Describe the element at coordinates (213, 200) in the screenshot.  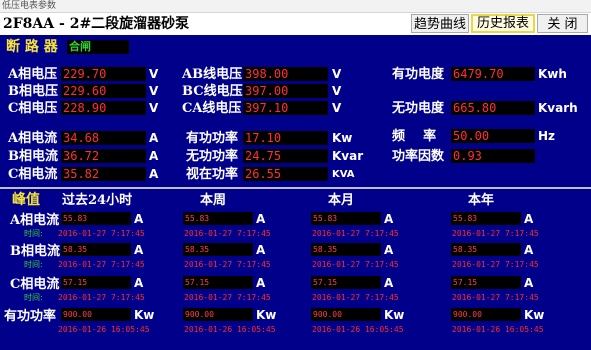
I see `period-week: 本周` at that location.